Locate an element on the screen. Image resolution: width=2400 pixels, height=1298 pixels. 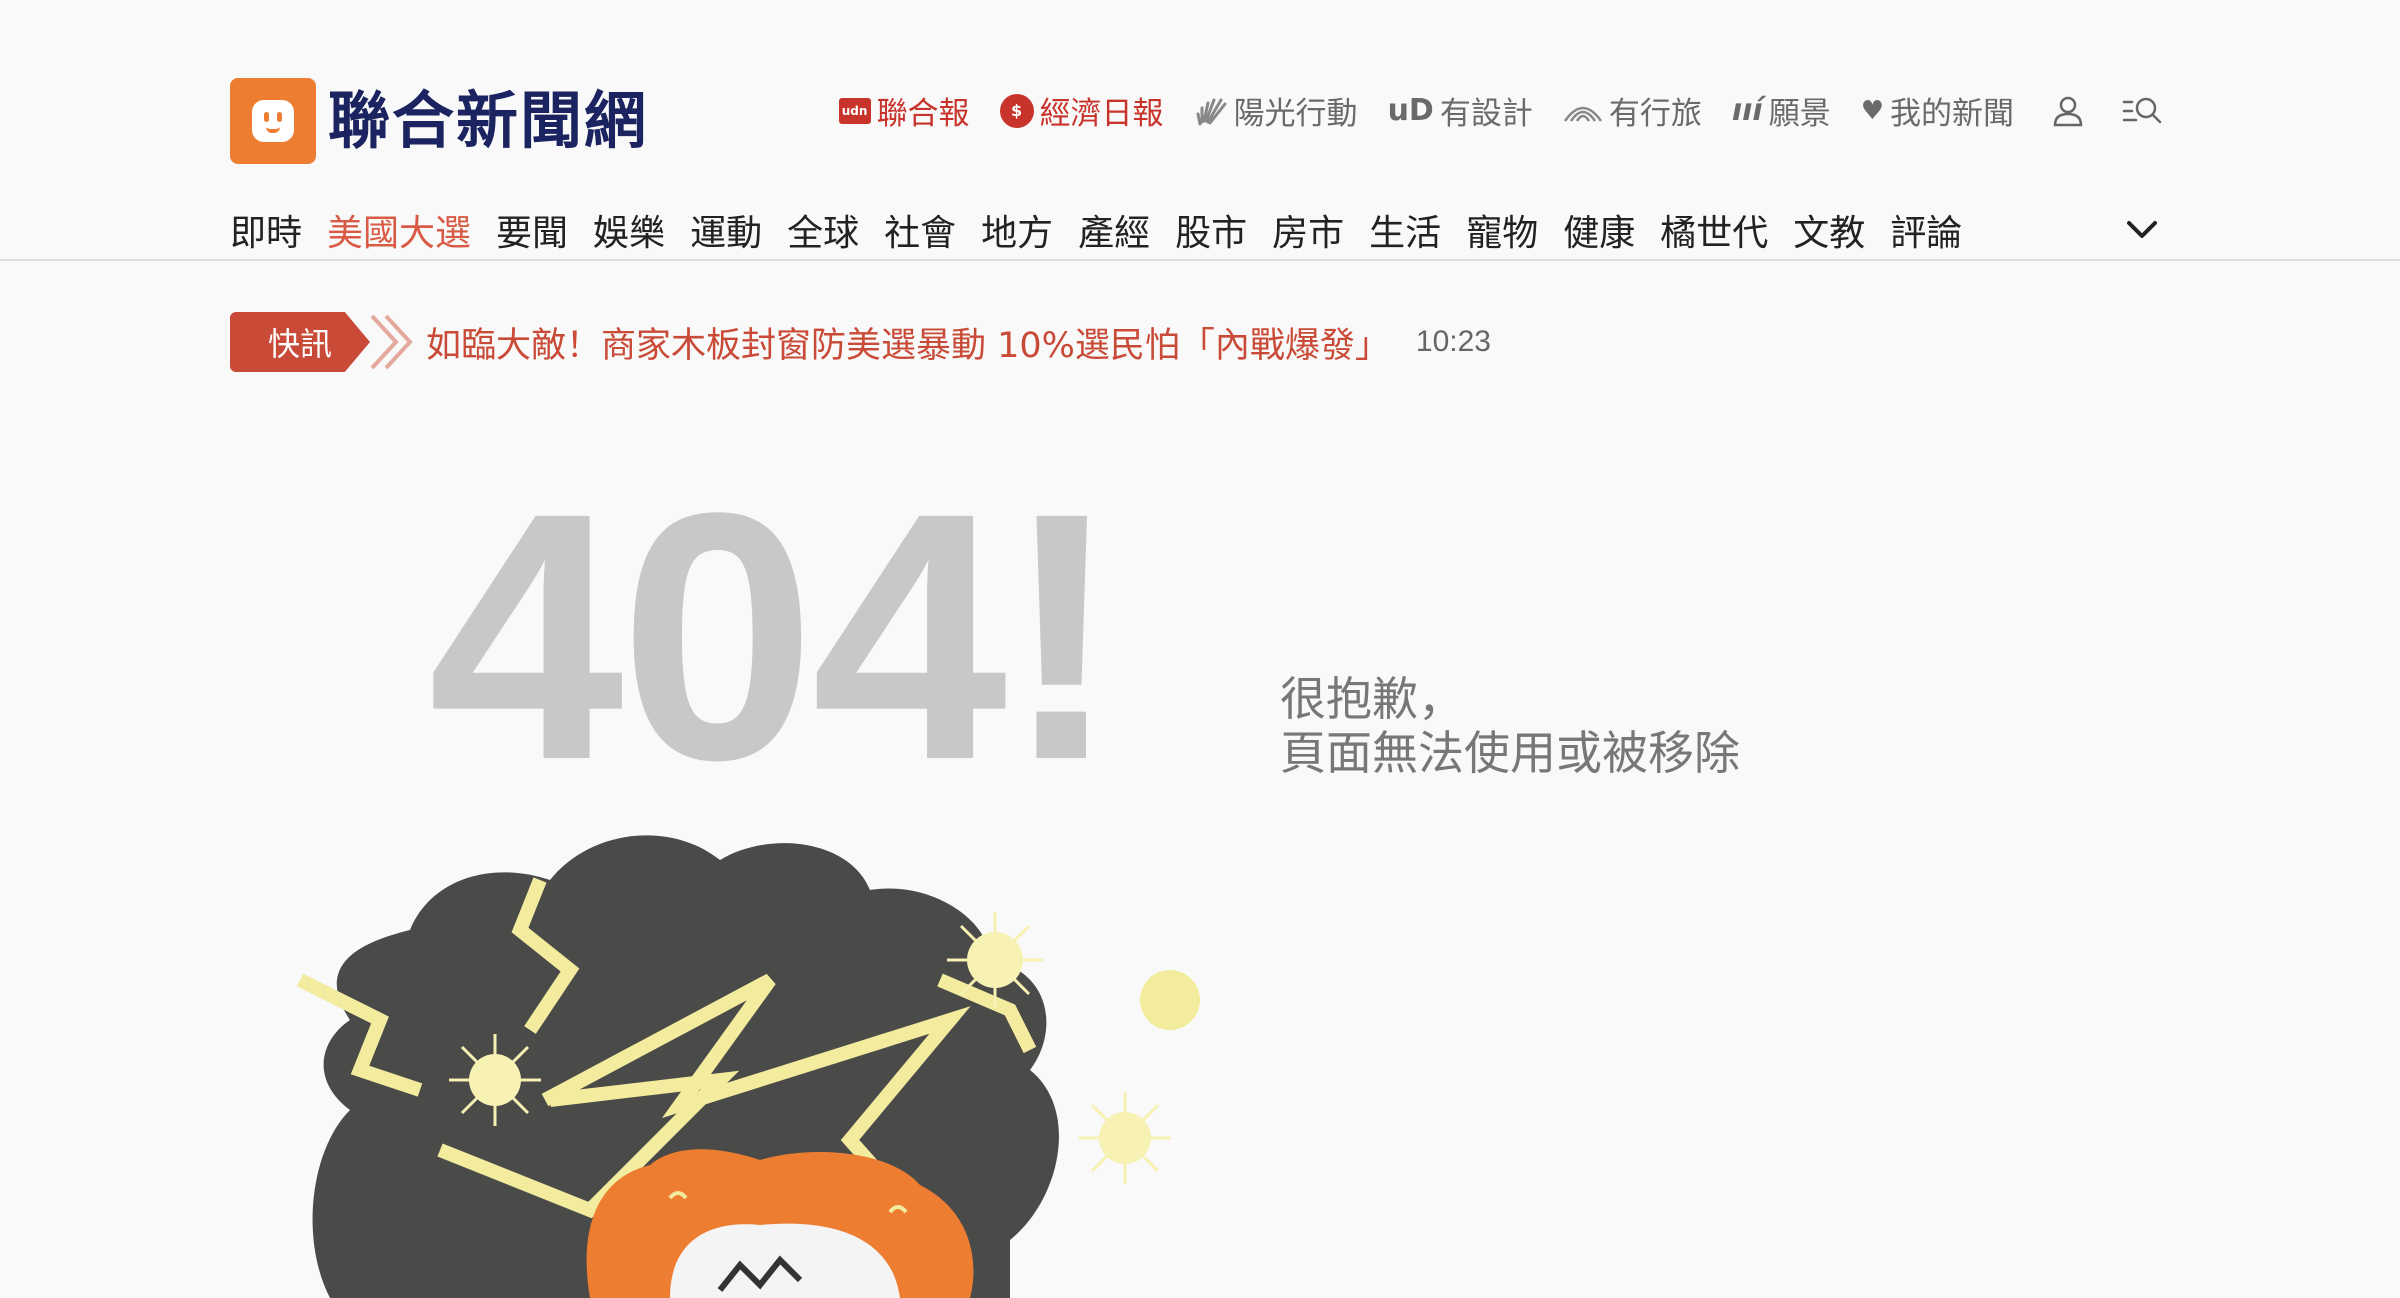
money-udn-icon: $ is located at coordinates (1016, 110).